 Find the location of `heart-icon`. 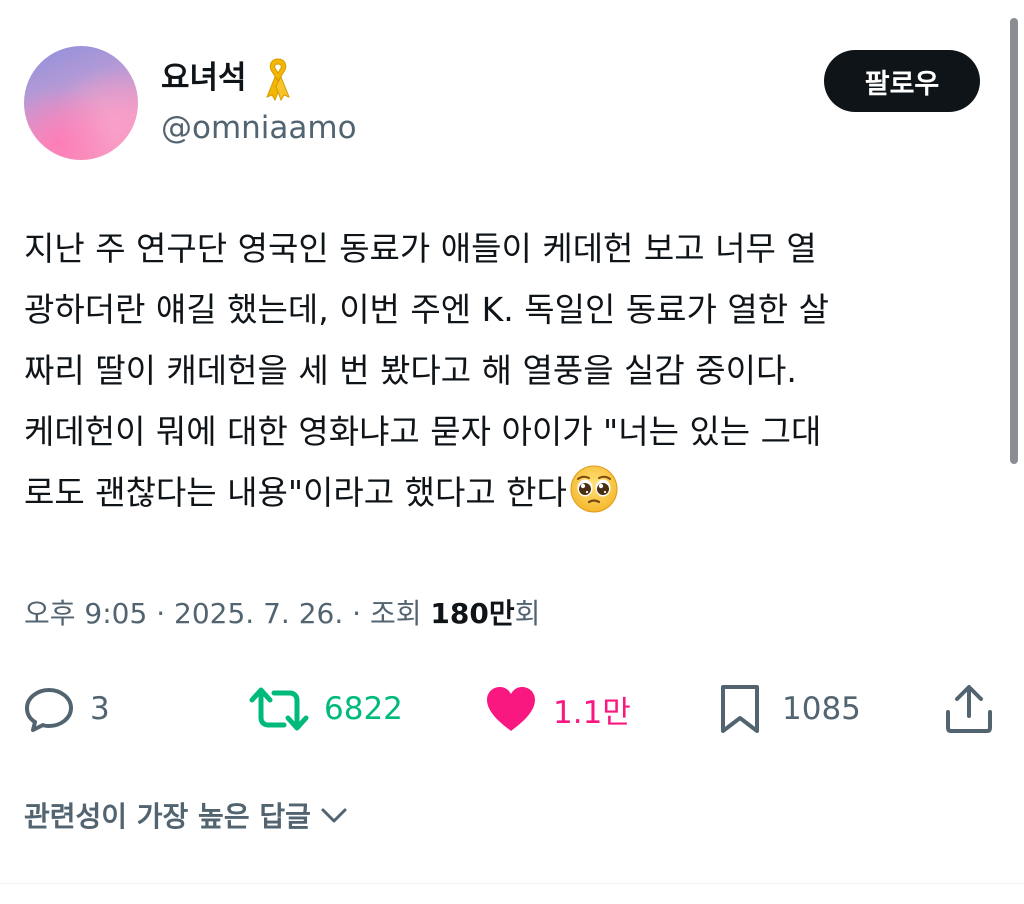

heart-icon is located at coordinates (511, 709).